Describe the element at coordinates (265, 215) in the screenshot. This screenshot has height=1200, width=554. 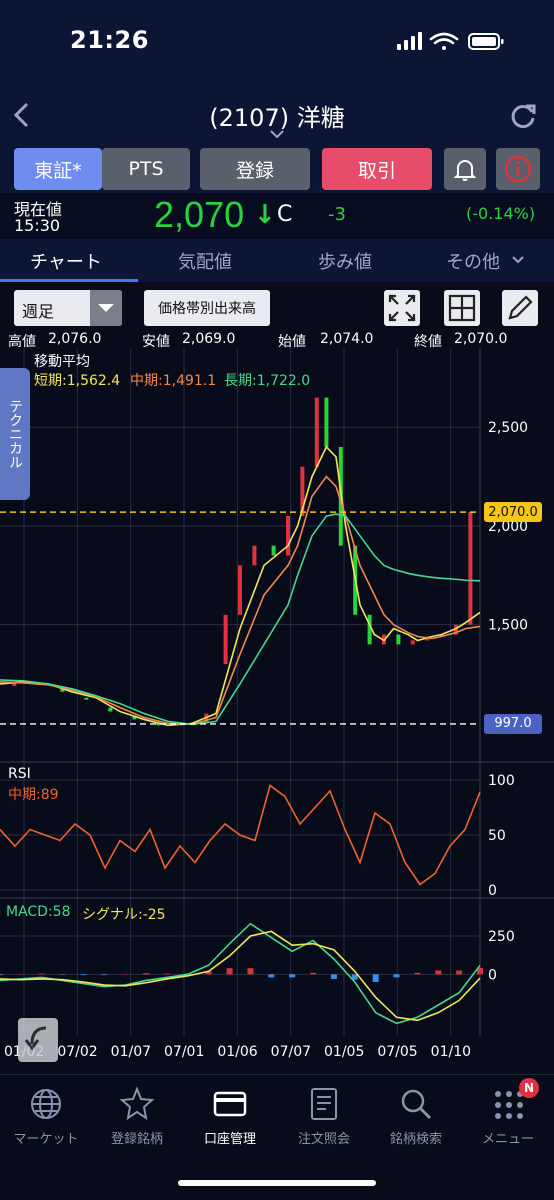
I see `down-arrow-icon: ↓` at that location.